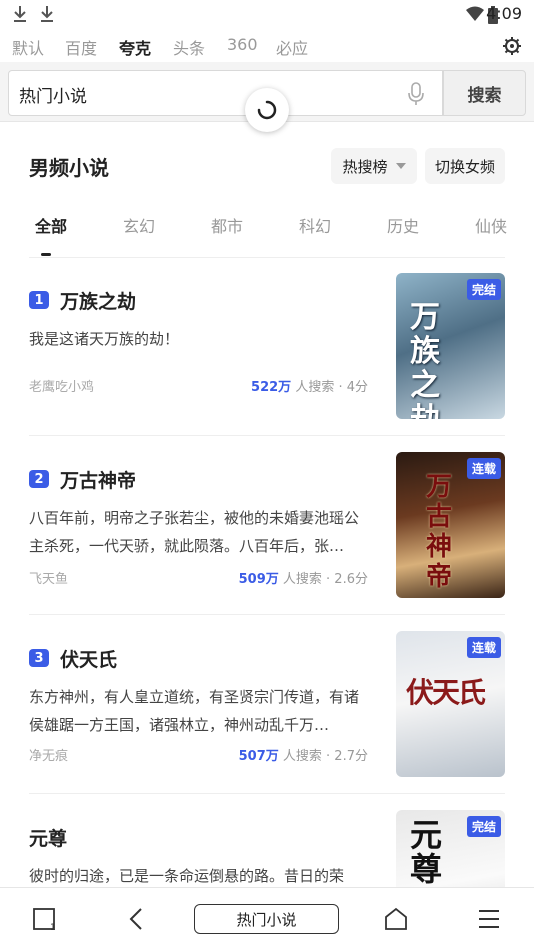 Image resolution: width=534 pixels, height=949 pixels. I want to click on cover-title: 万族之劫, so click(425, 360).